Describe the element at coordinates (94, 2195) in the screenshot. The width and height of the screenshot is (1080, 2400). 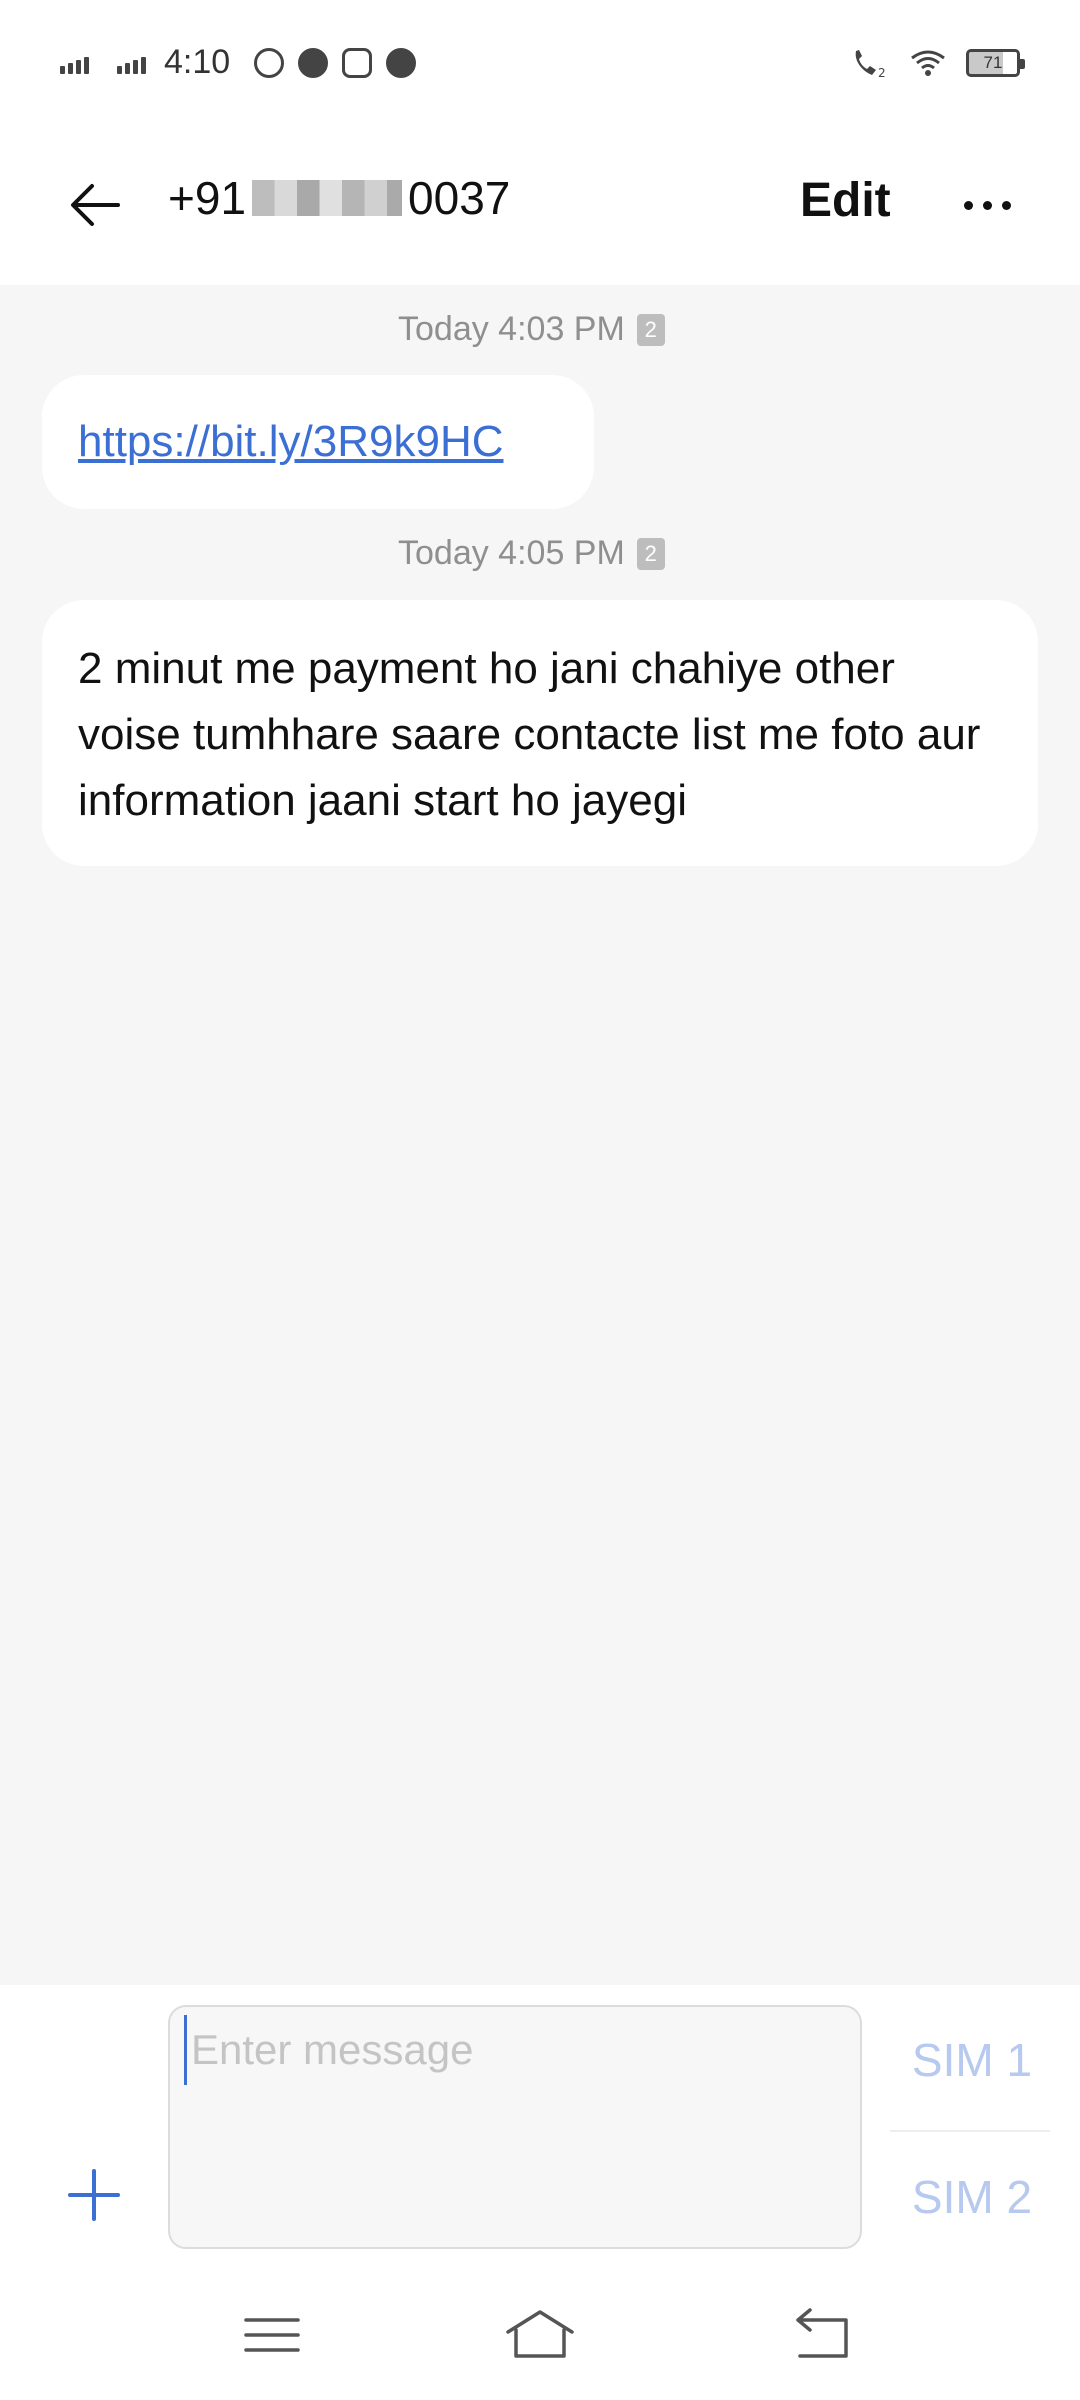
I see `plus-icon` at that location.